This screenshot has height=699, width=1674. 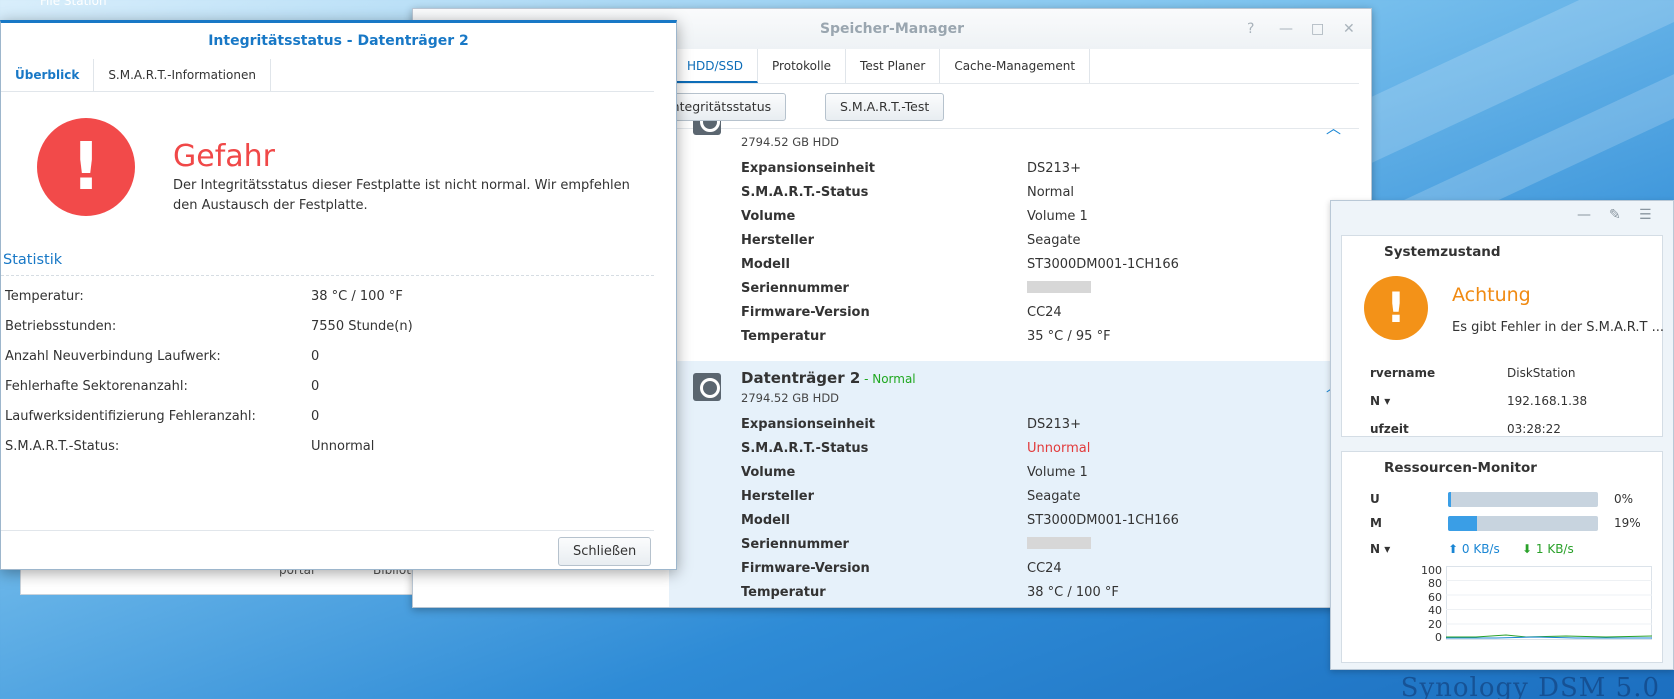 I want to click on ram-bar-fill, so click(x=1462, y=523).